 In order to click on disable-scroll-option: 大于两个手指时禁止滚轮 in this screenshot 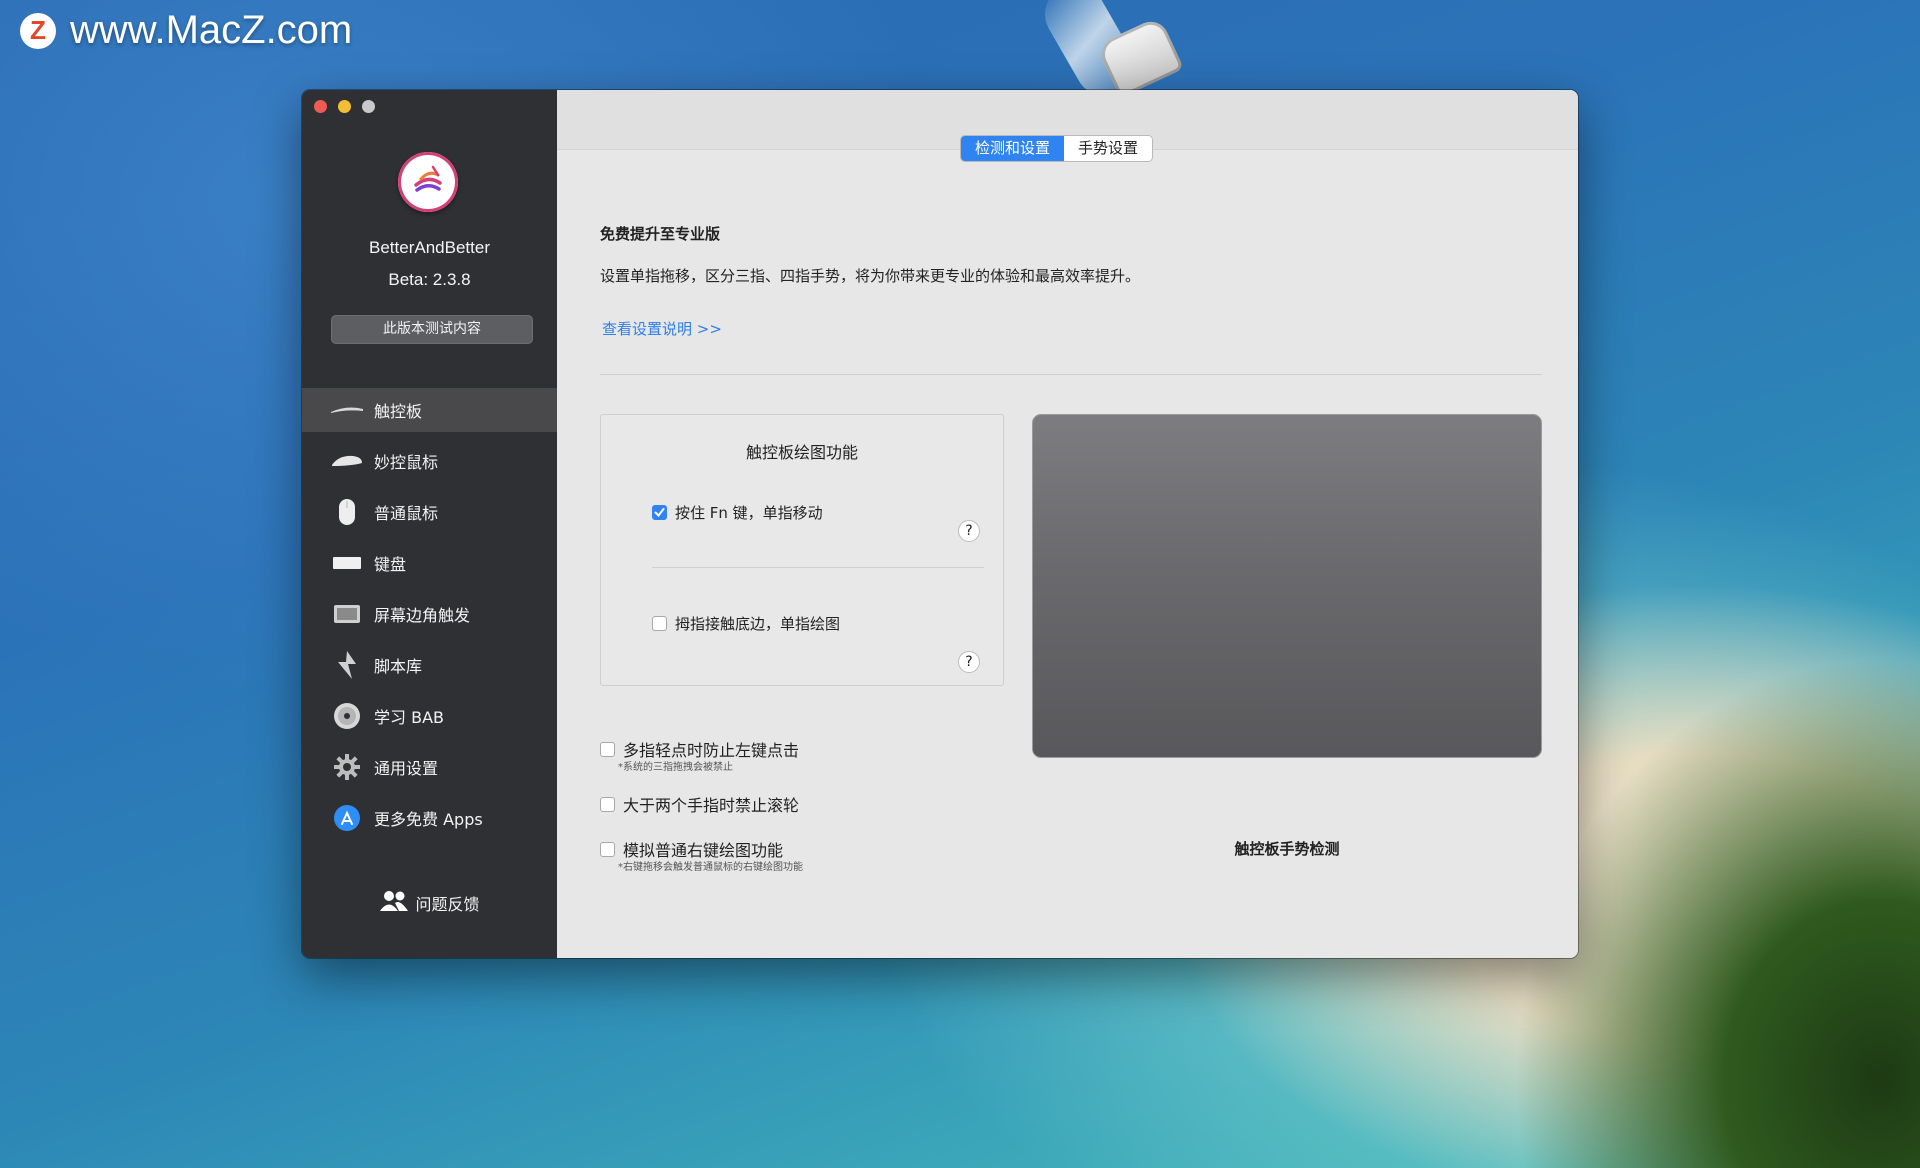, I will do `click(699, 804)`.